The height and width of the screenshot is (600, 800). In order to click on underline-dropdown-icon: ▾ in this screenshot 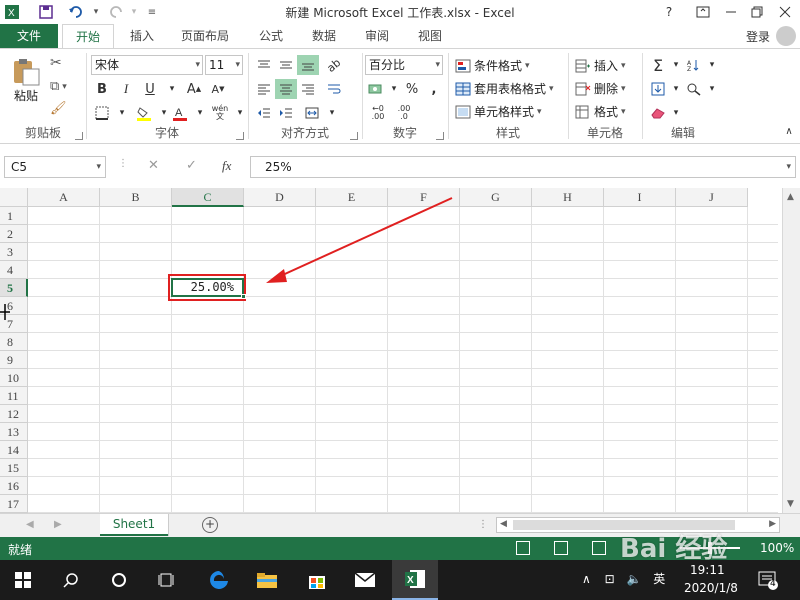, I will do `click(172, 89)`.